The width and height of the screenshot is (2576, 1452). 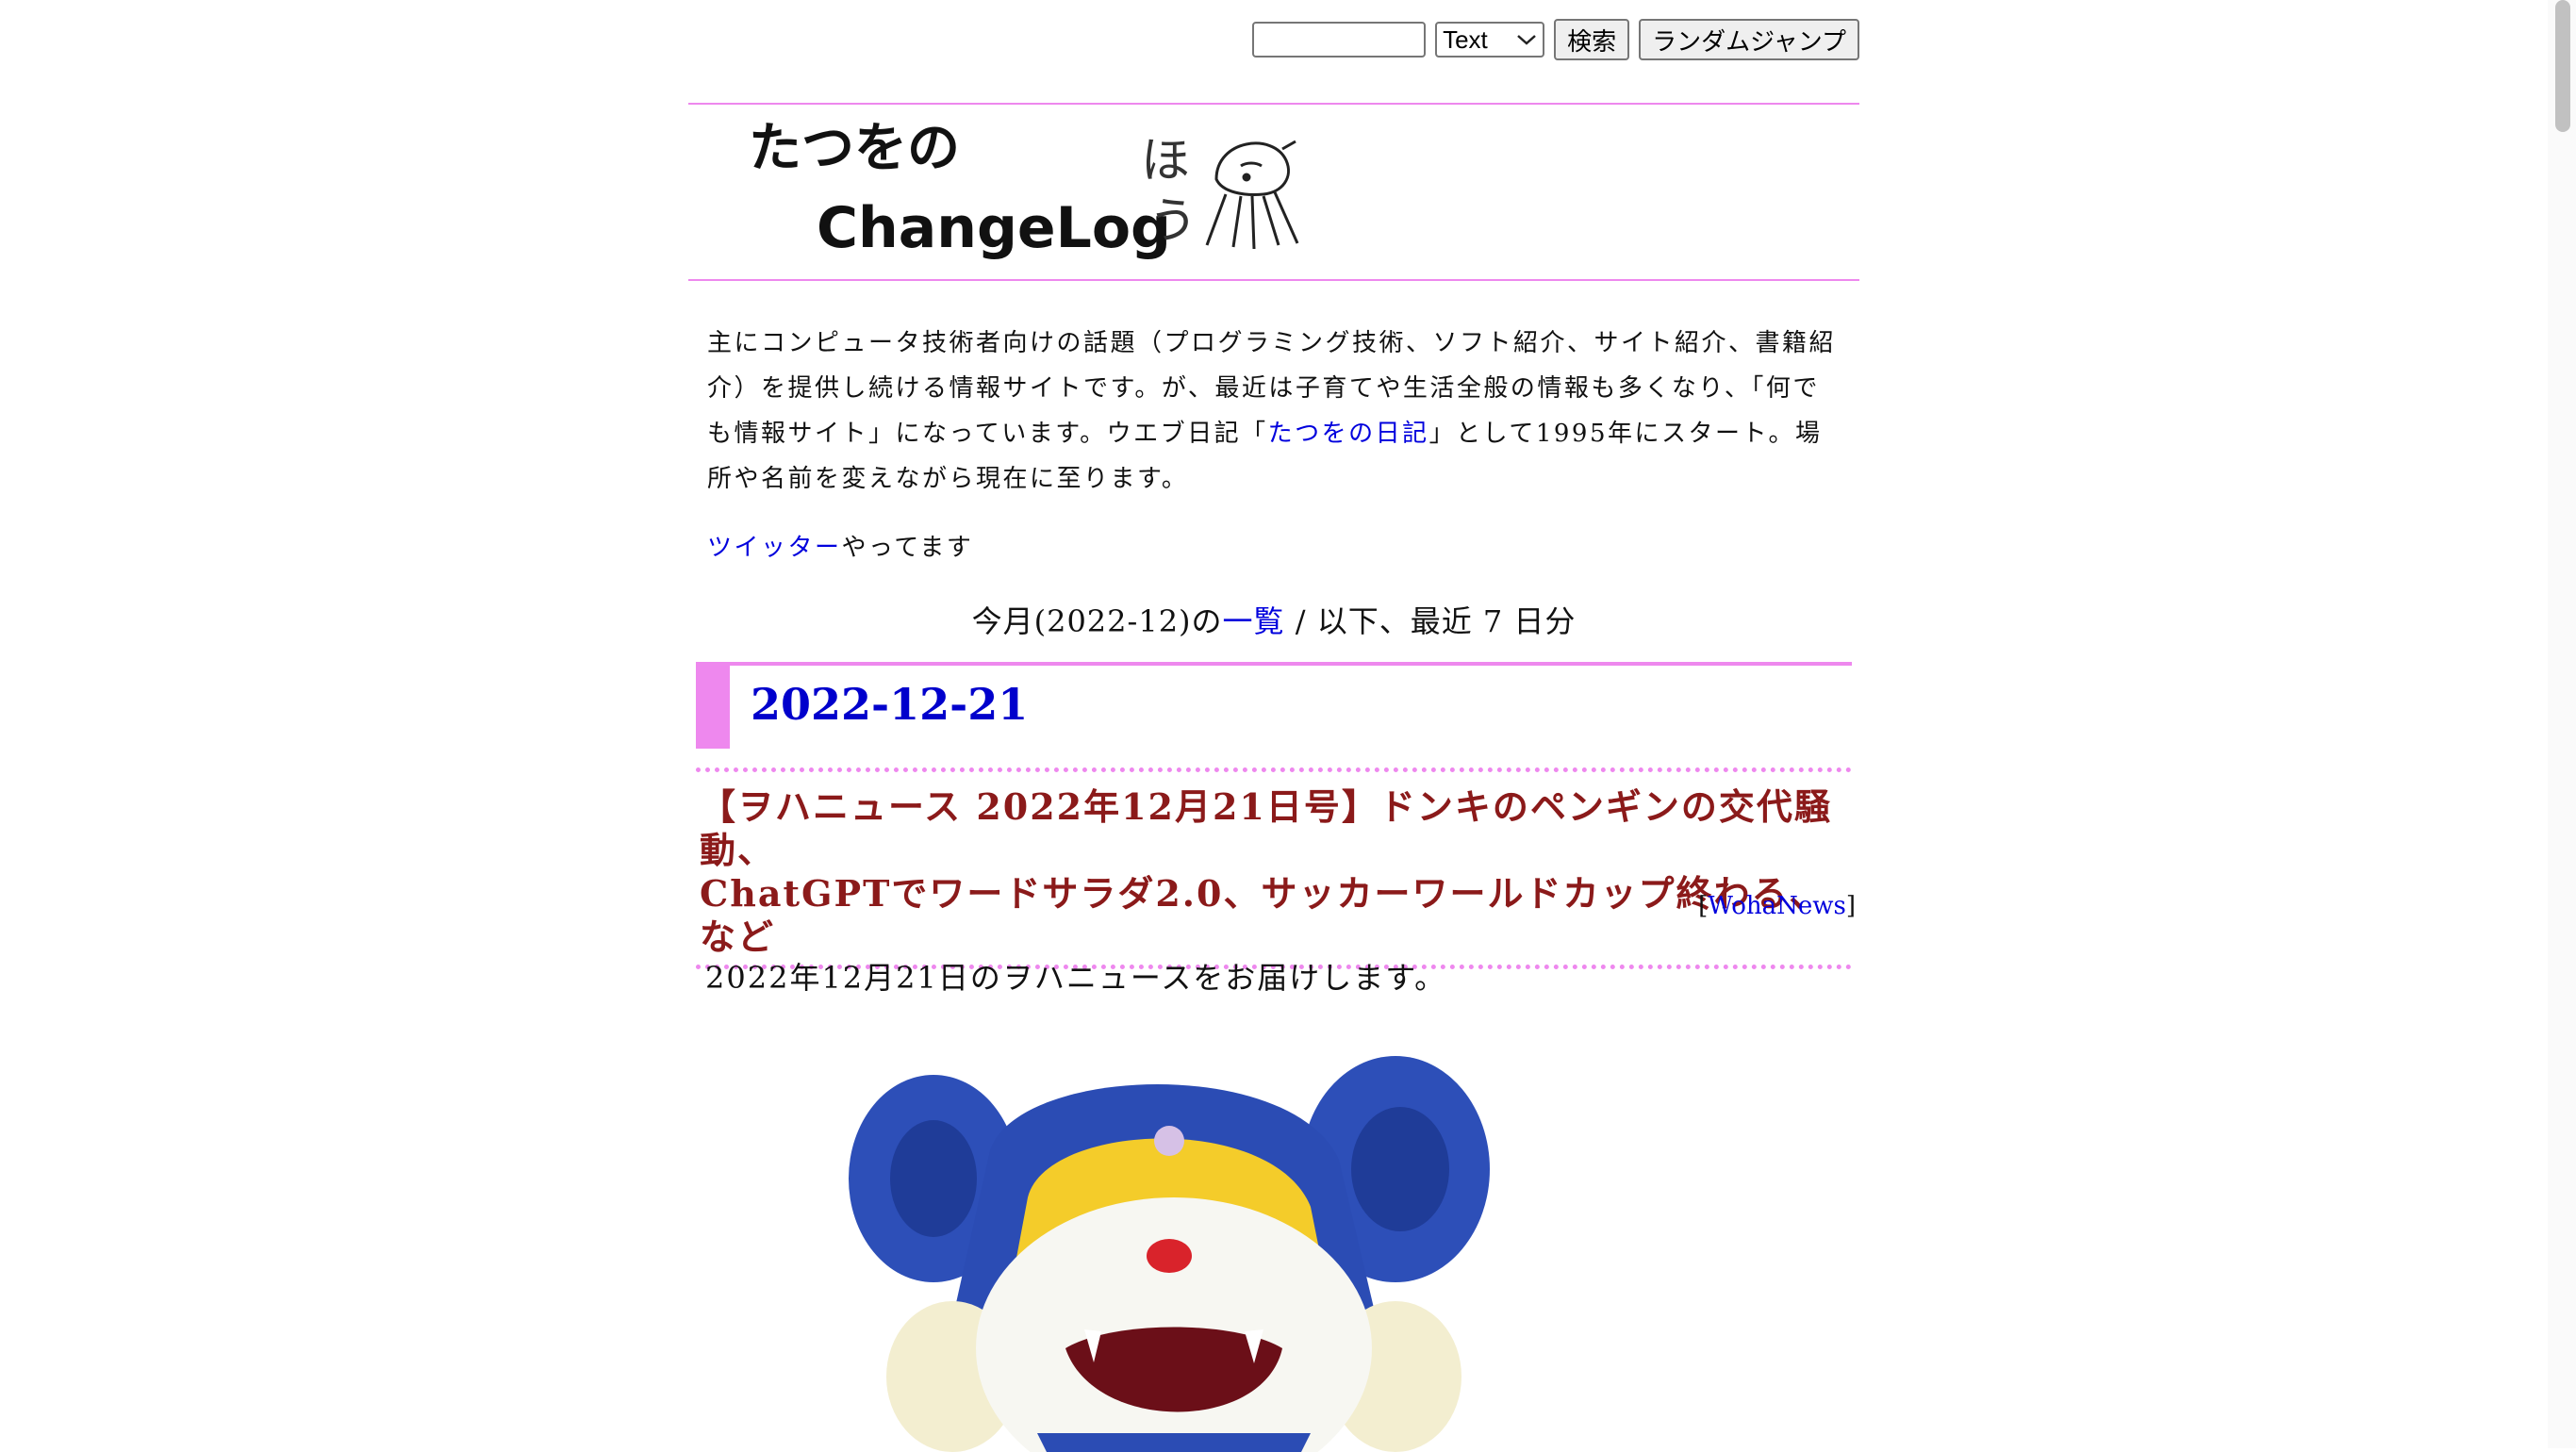 What do you see at coordinates (1274, 705) in the screenshot?
I see `day-header: 2022-12-21` at bounding box center [1274, 705].